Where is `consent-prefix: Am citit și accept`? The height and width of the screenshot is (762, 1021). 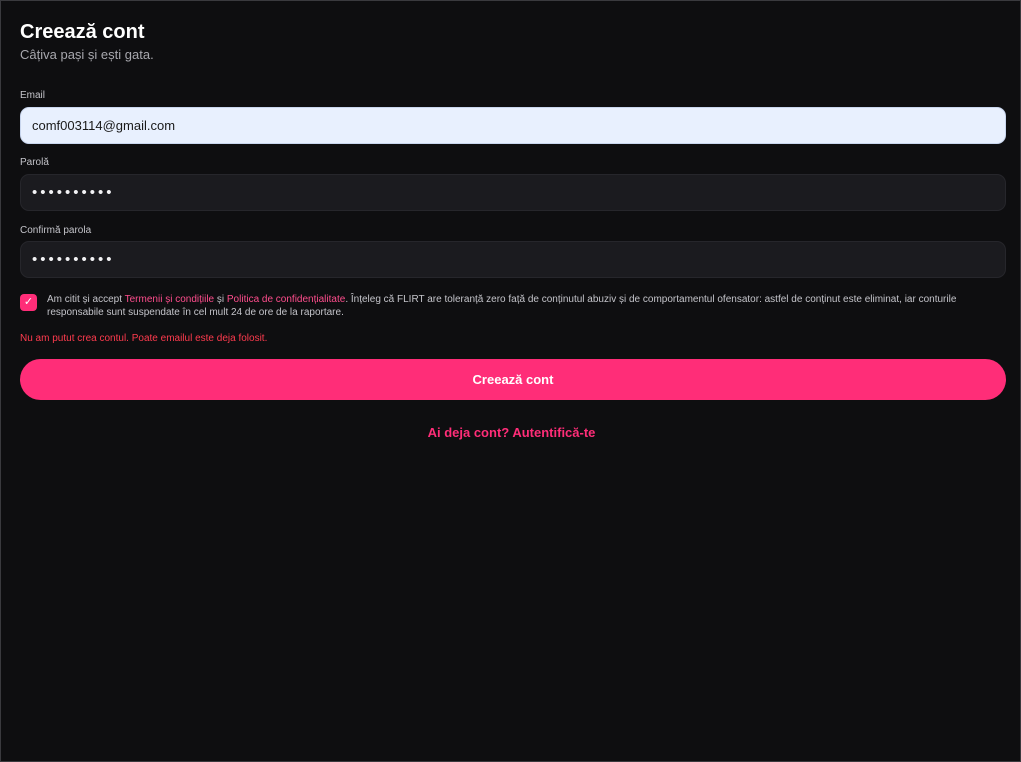
consent-prefix: Am citit și accept is located at coordinates (86, 299).